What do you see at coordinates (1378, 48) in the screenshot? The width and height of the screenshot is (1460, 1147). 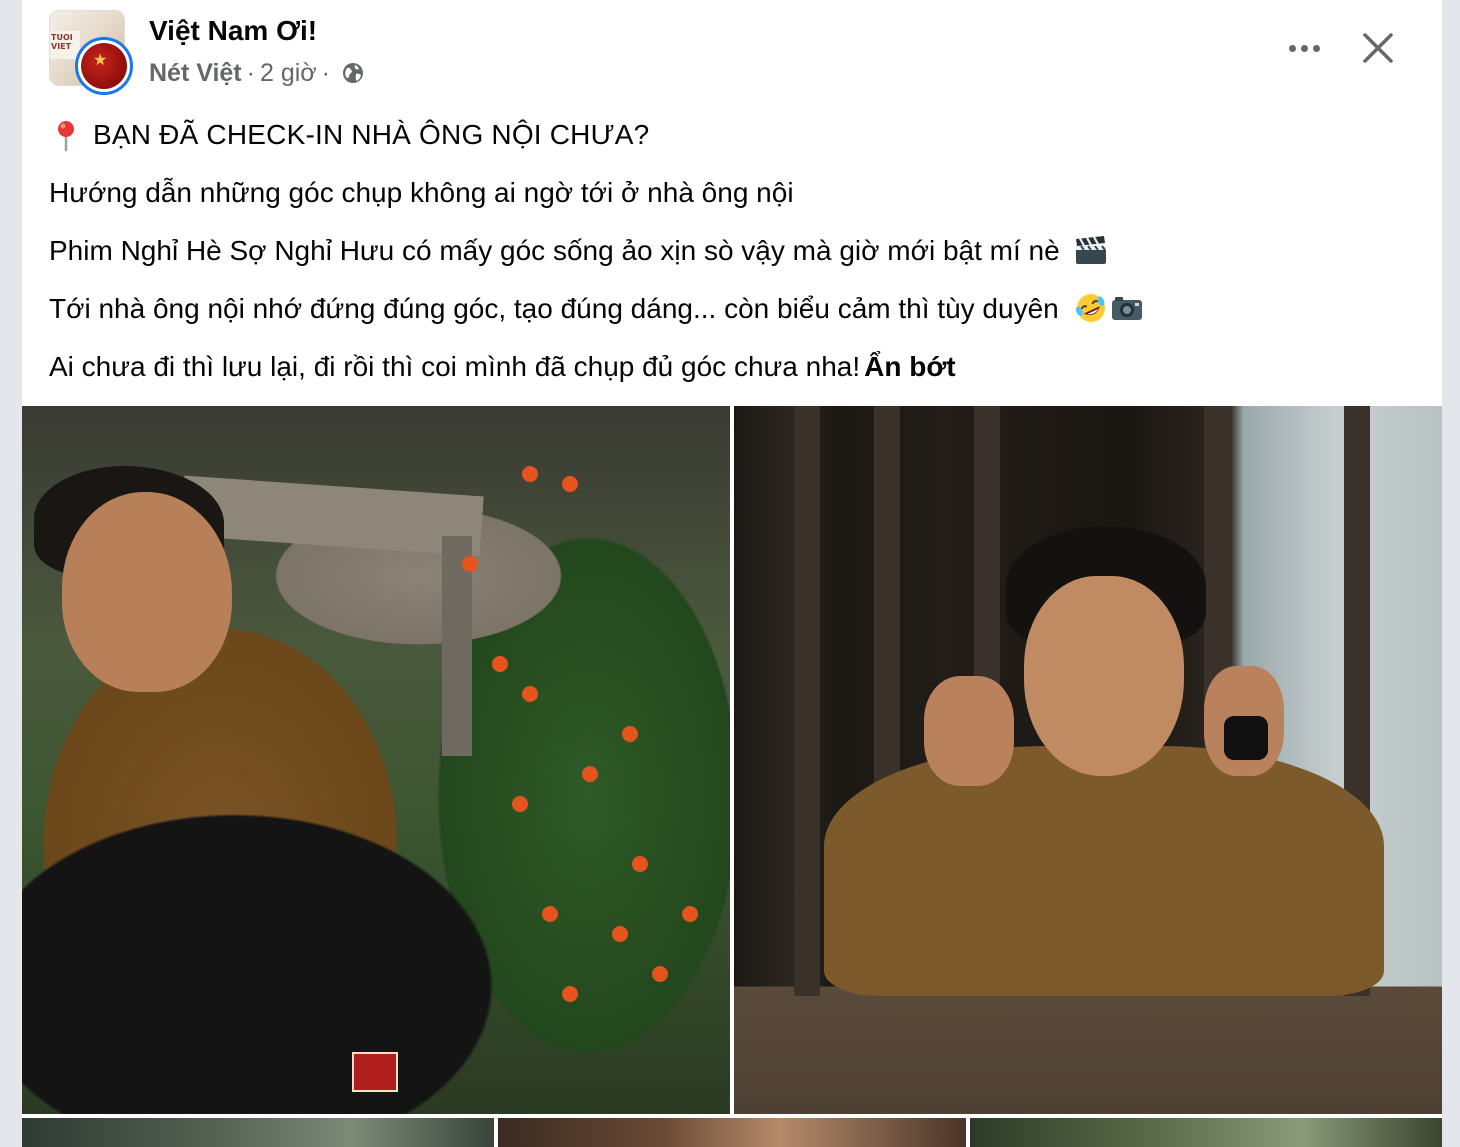 I see `close-icon` at bounding box center [1378, 48].